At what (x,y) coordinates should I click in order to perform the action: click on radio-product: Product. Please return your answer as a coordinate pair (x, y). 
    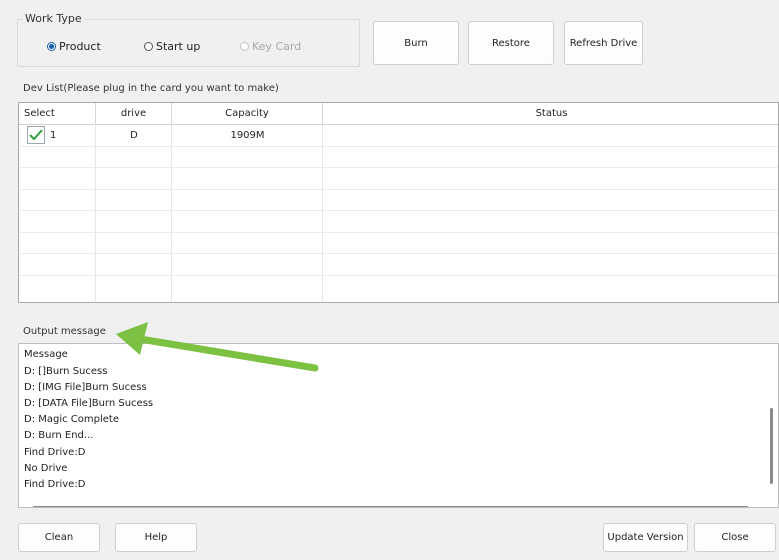
    Looking at the image, I should click on (74, 46).